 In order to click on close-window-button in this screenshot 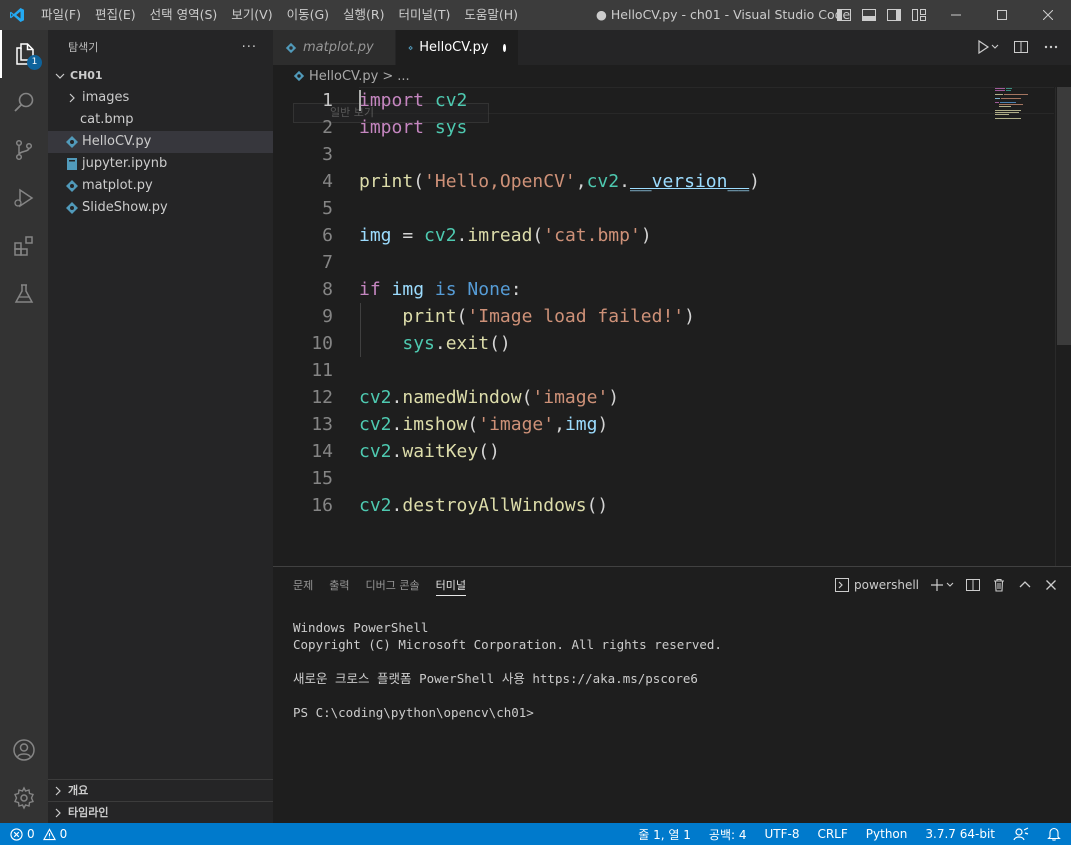, I will do `click(1048, 15)`.